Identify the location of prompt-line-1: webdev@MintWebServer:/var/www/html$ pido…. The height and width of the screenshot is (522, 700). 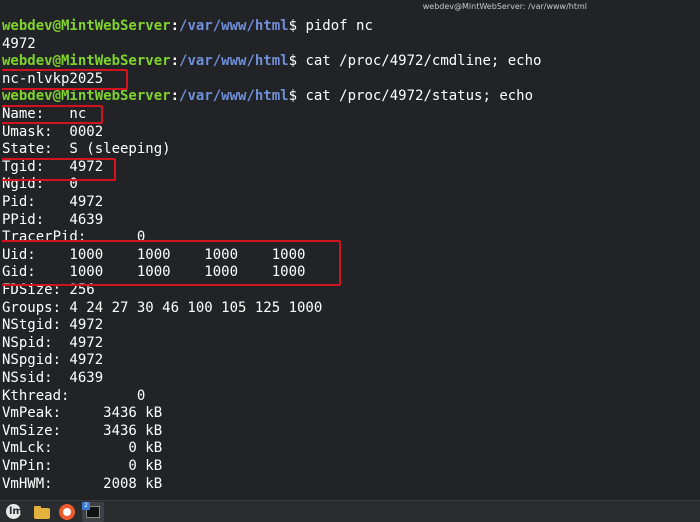
(187, 27).